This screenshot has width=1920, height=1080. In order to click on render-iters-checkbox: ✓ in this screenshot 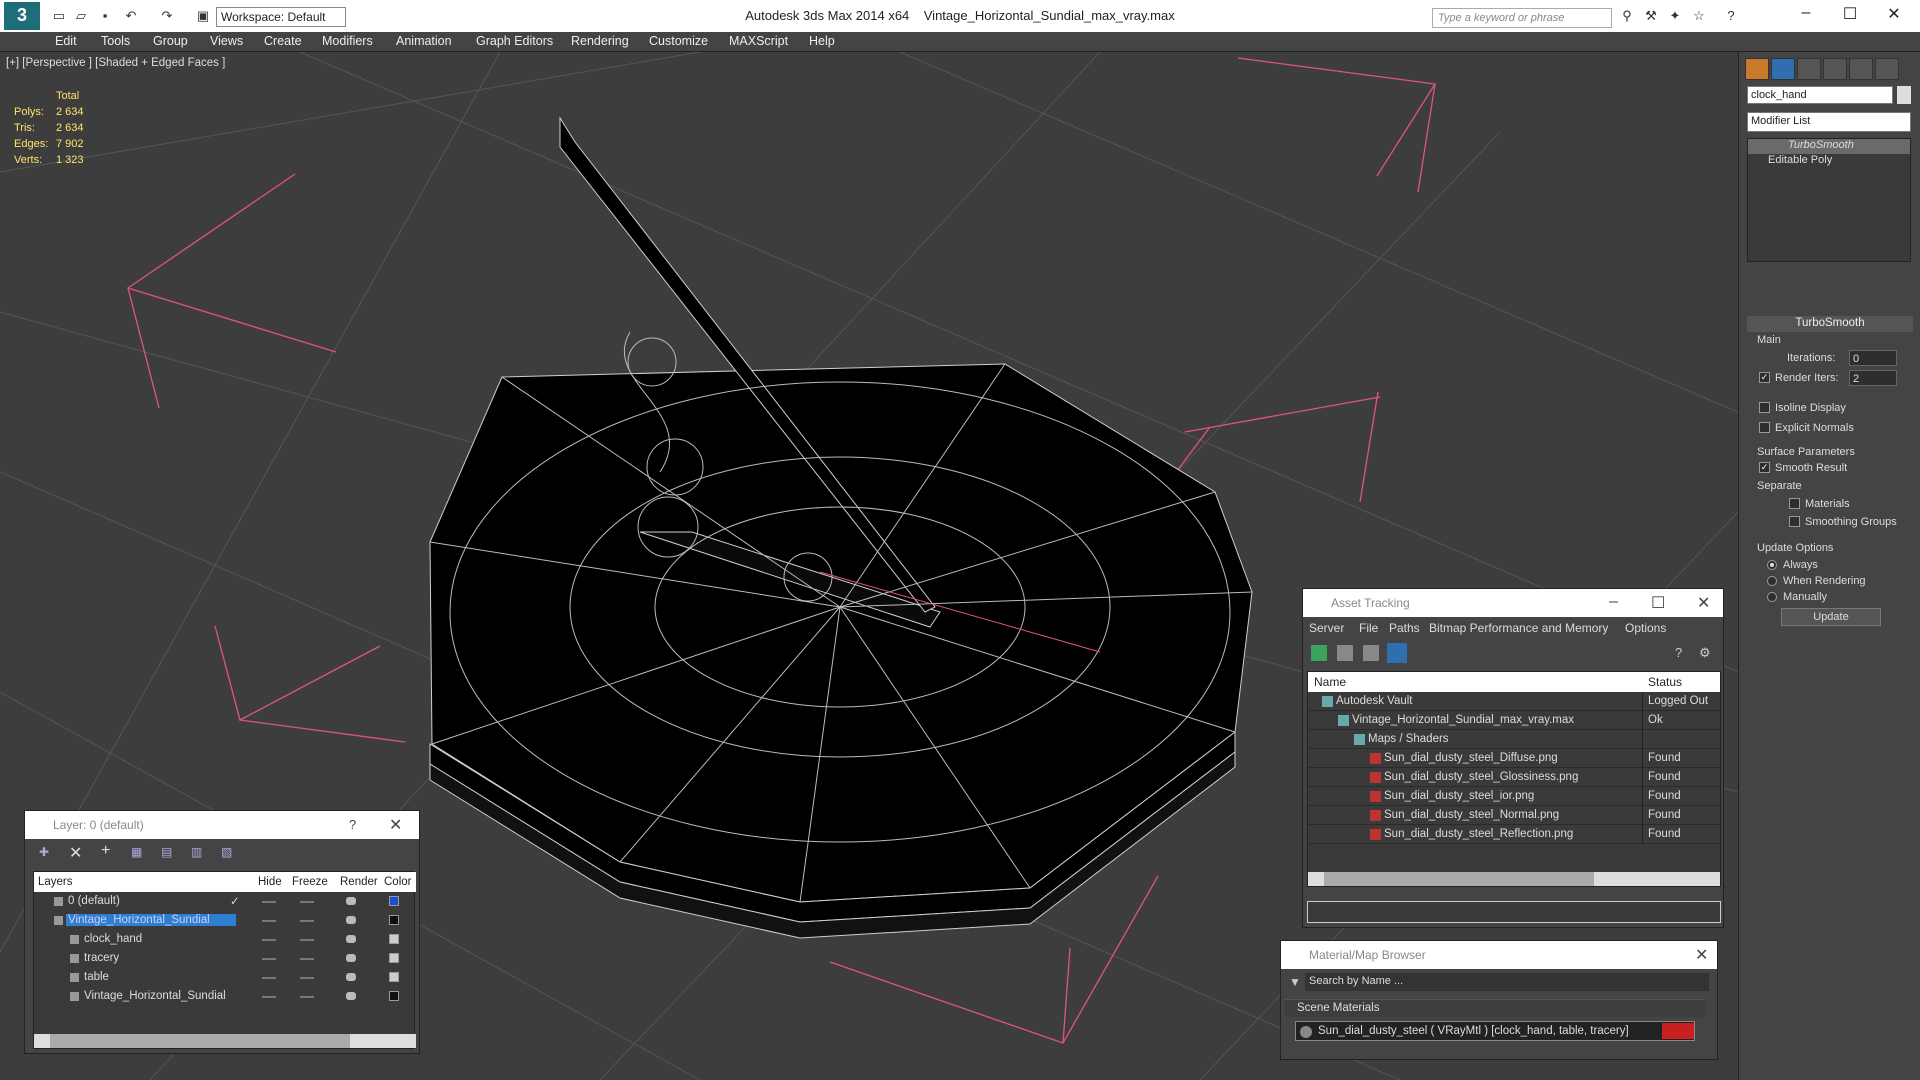, I will do `click(1764, 377)`.